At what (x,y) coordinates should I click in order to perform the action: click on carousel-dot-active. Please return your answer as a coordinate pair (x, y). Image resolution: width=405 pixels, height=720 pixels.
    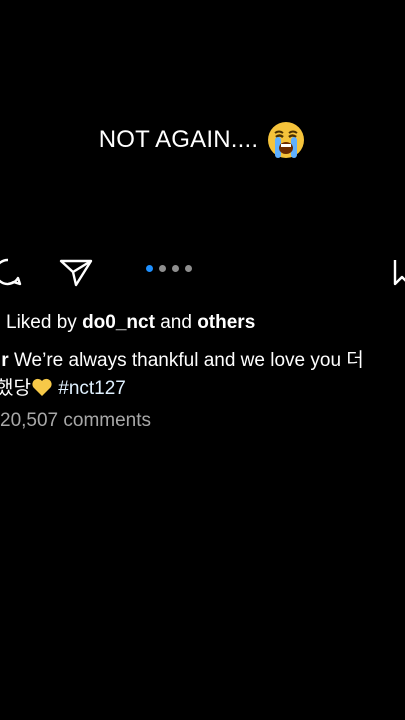
    Looking at the image, I should click on (149, 268).